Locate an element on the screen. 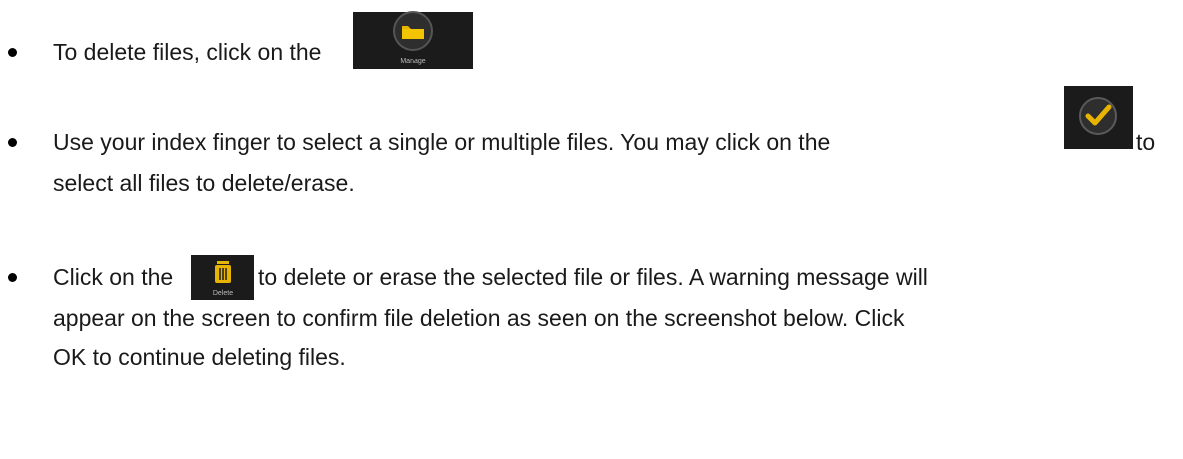 The image size is (1183, 459). item-1-period: . is located at coordinates (414, 52).